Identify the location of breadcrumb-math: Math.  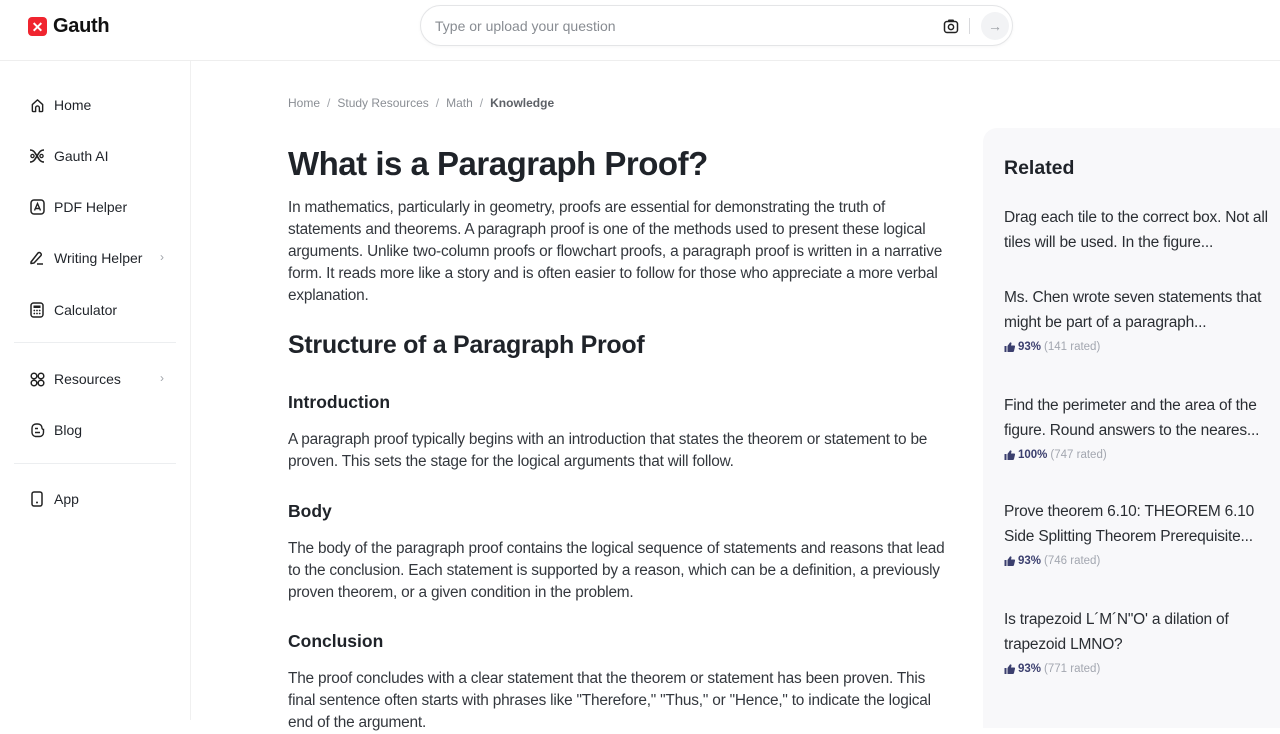
(459, 103).